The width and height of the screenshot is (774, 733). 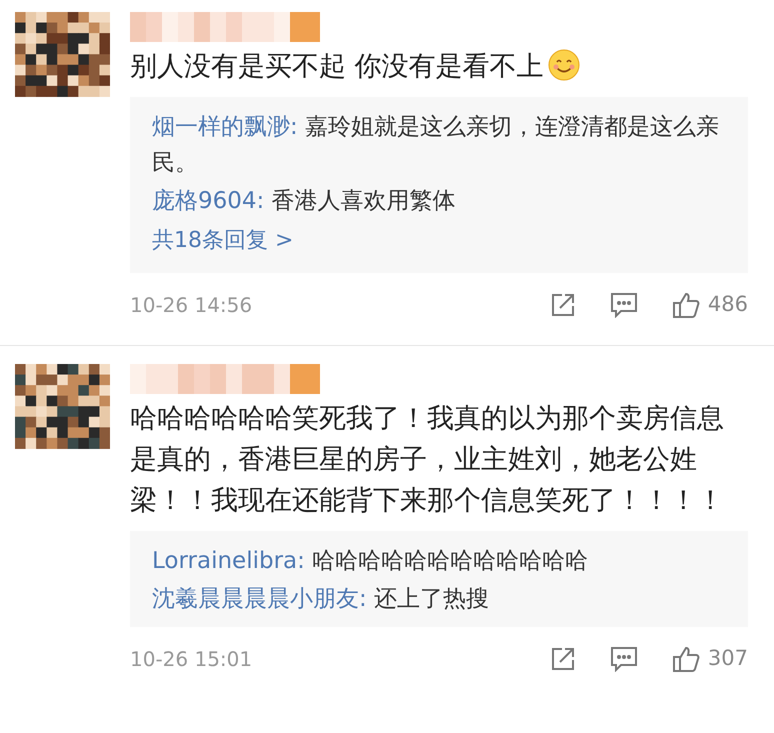 I want to click on comment-text: 别人没有是买不起 你没有是看不上, so click(x=337, y=66).